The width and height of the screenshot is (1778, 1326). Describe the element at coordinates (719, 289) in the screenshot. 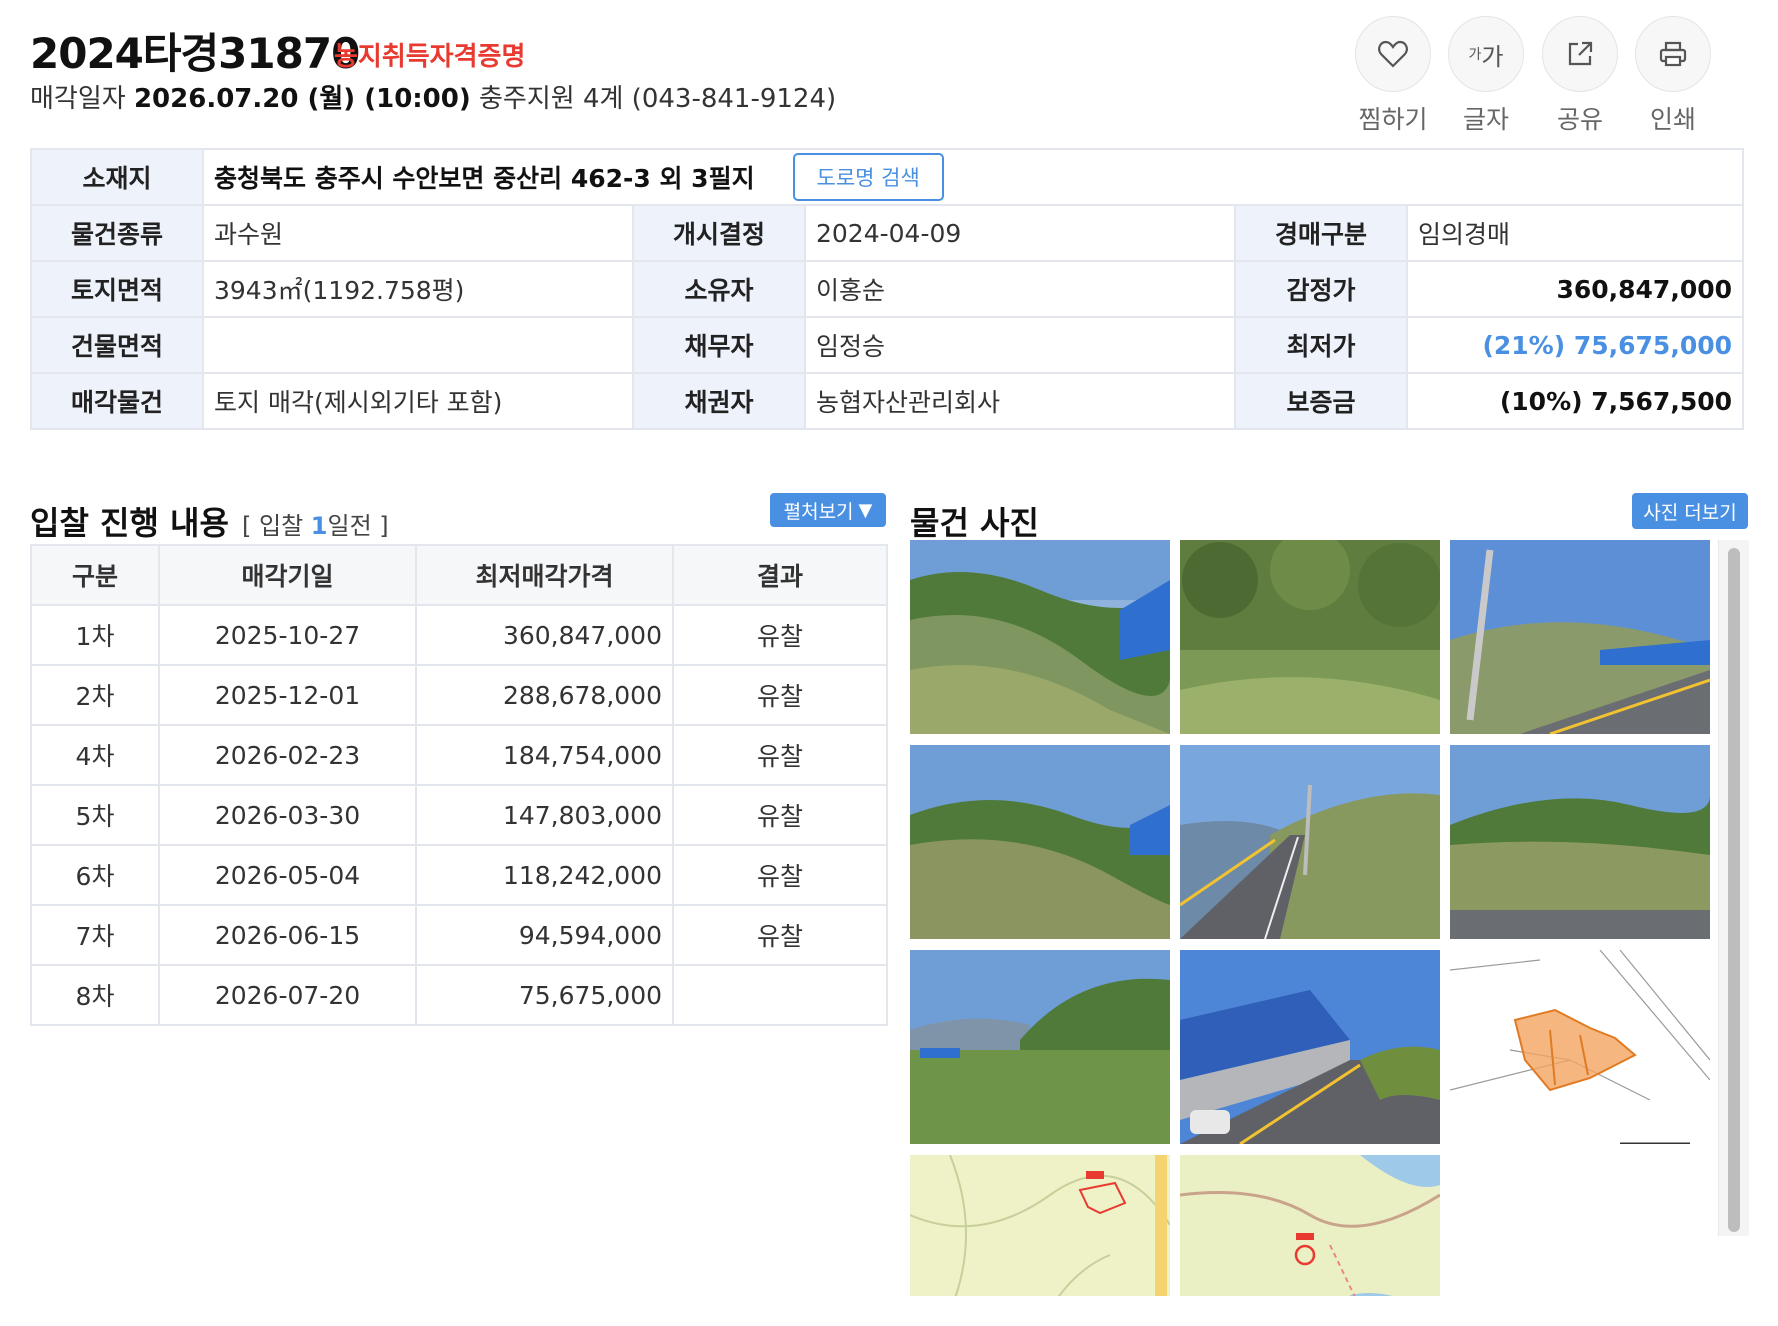

I see `owner-label: 소유자` at that location.